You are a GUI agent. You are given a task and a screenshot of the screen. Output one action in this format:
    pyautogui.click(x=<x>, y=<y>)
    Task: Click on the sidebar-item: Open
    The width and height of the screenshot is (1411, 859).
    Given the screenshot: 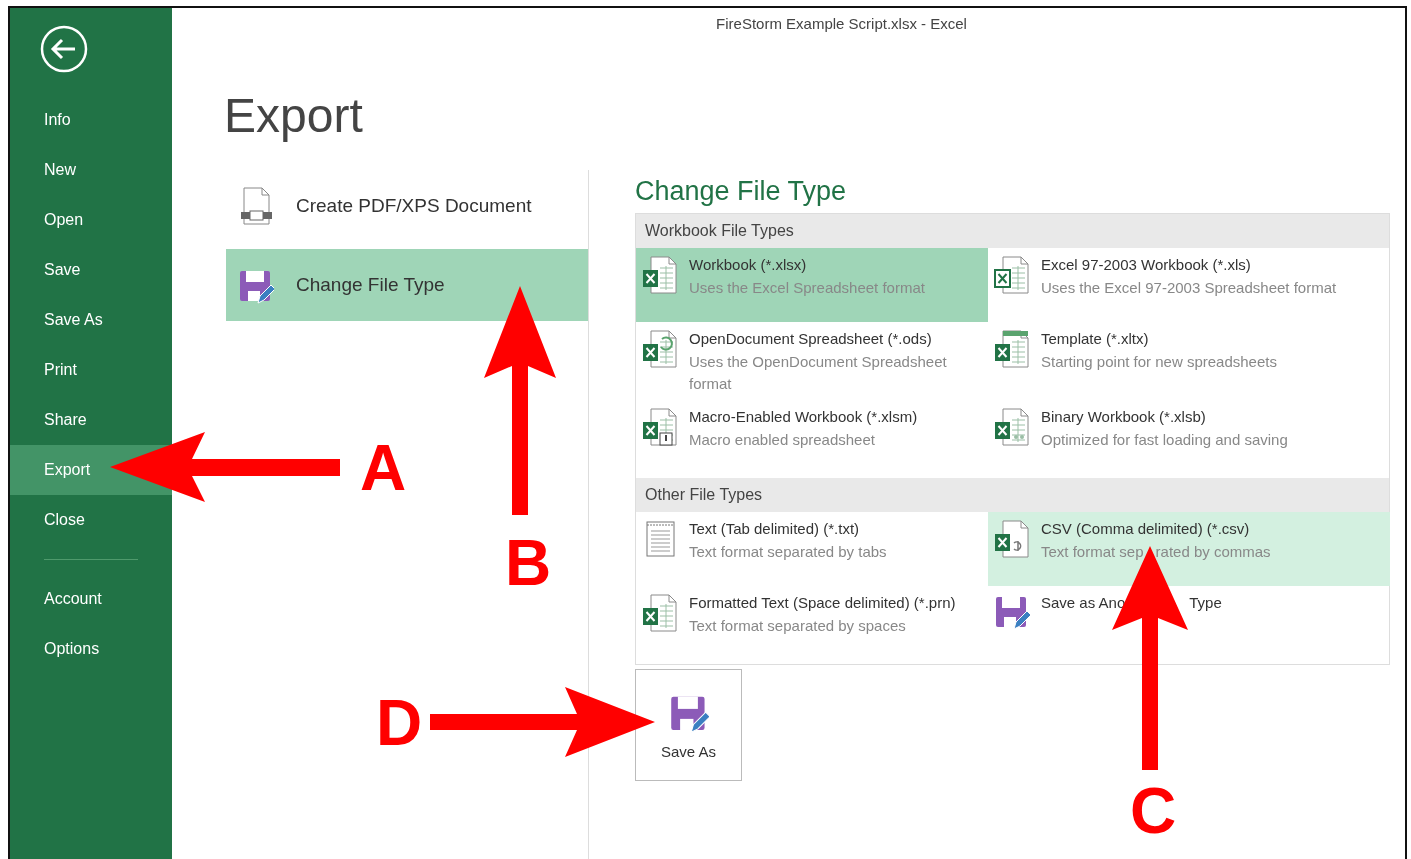 What is the action you would take?
    pyautogui.click(x=91, y=220)
    